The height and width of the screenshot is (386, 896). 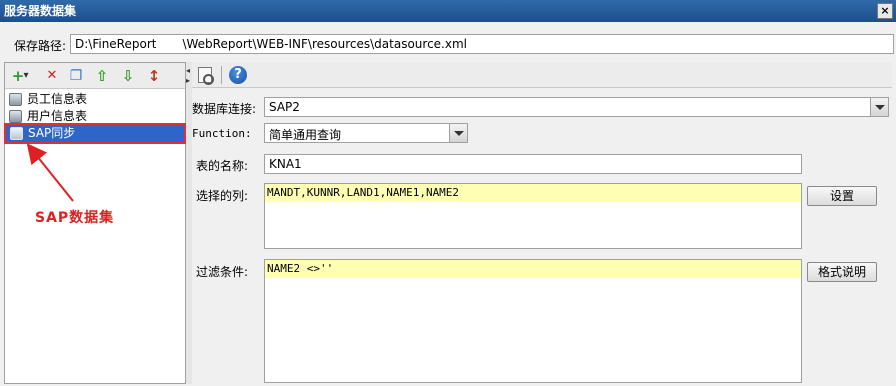 What do you see at coordinates (284, 107) in the screenshot?
I see `db-connection-value: SAP2` at bounding box center [284, 107].